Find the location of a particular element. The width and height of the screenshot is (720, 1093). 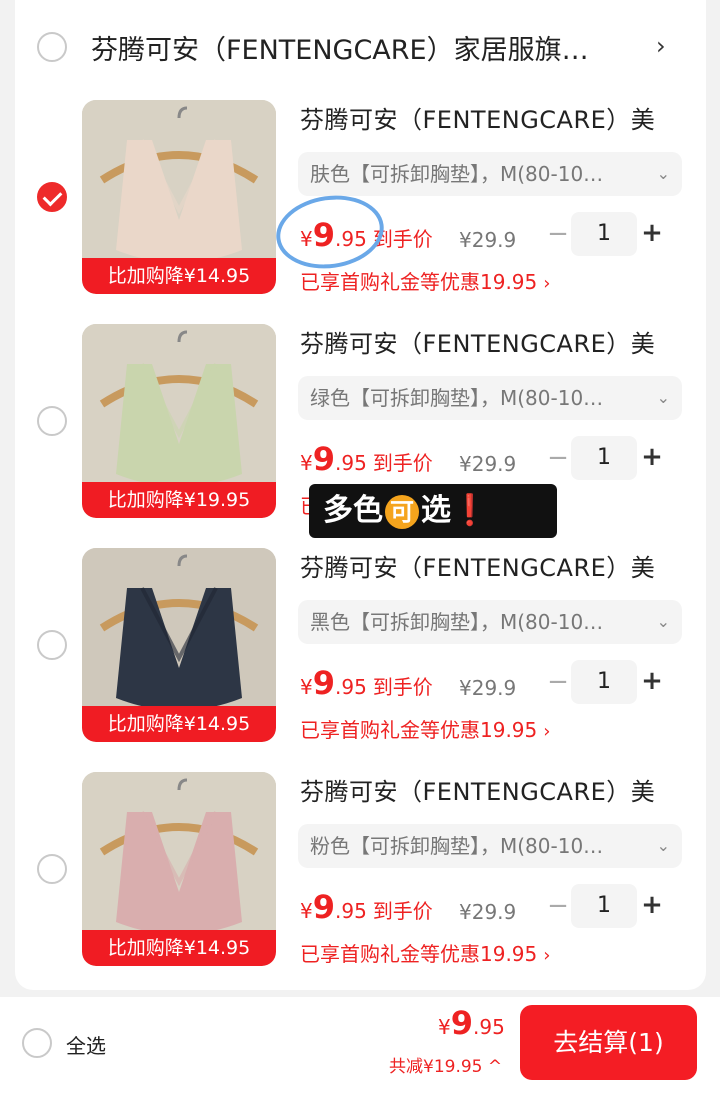

discount-badge: 比加购降¥19.95 is located at coordinates (179, 500).